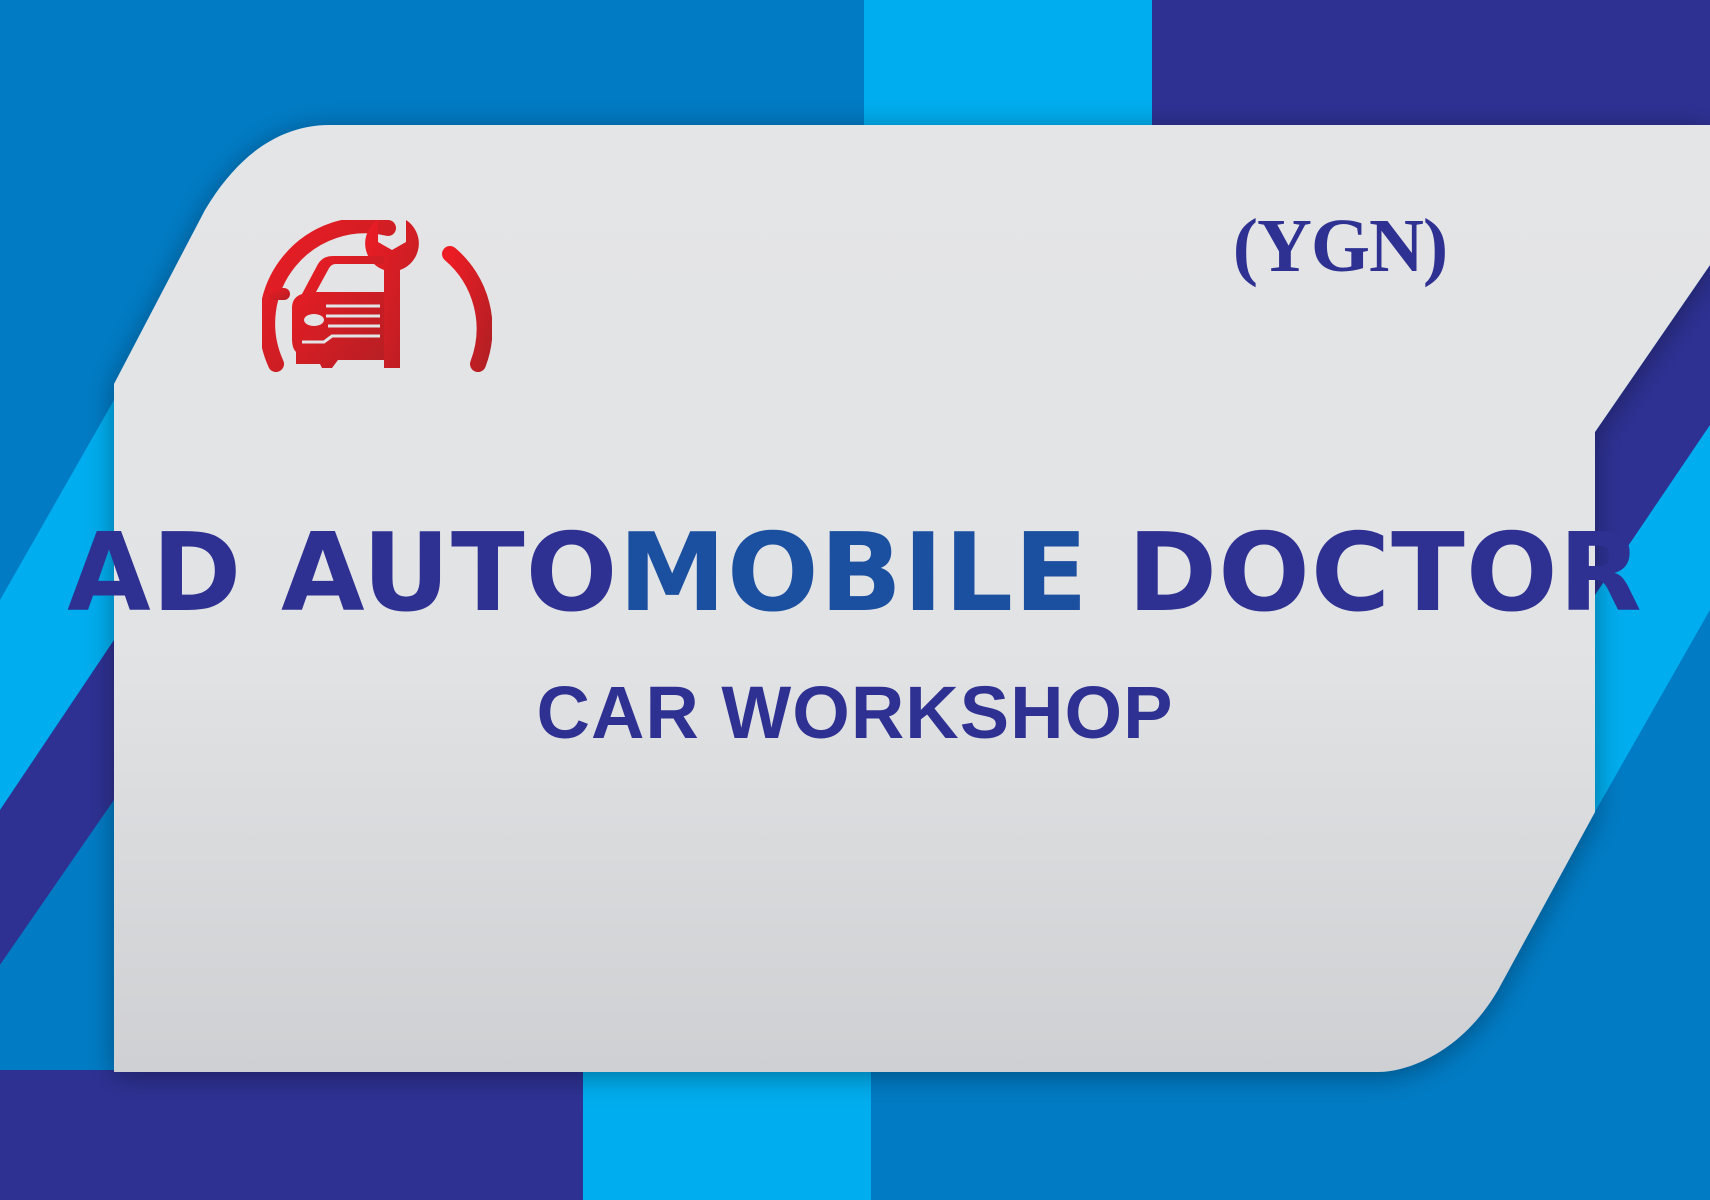 Image resolution: width=1710 pixels, height=1200 pixels. What do you see at coordinates (1008, 65) in the screenshot?
I see `top-band-middle` at bounding box center [1008, 65].